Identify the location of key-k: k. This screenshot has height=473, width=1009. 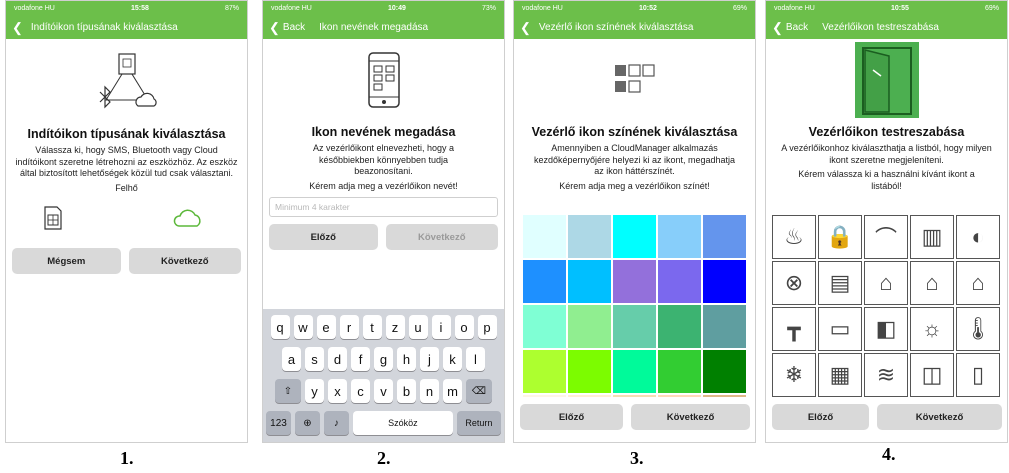
(452, 359).